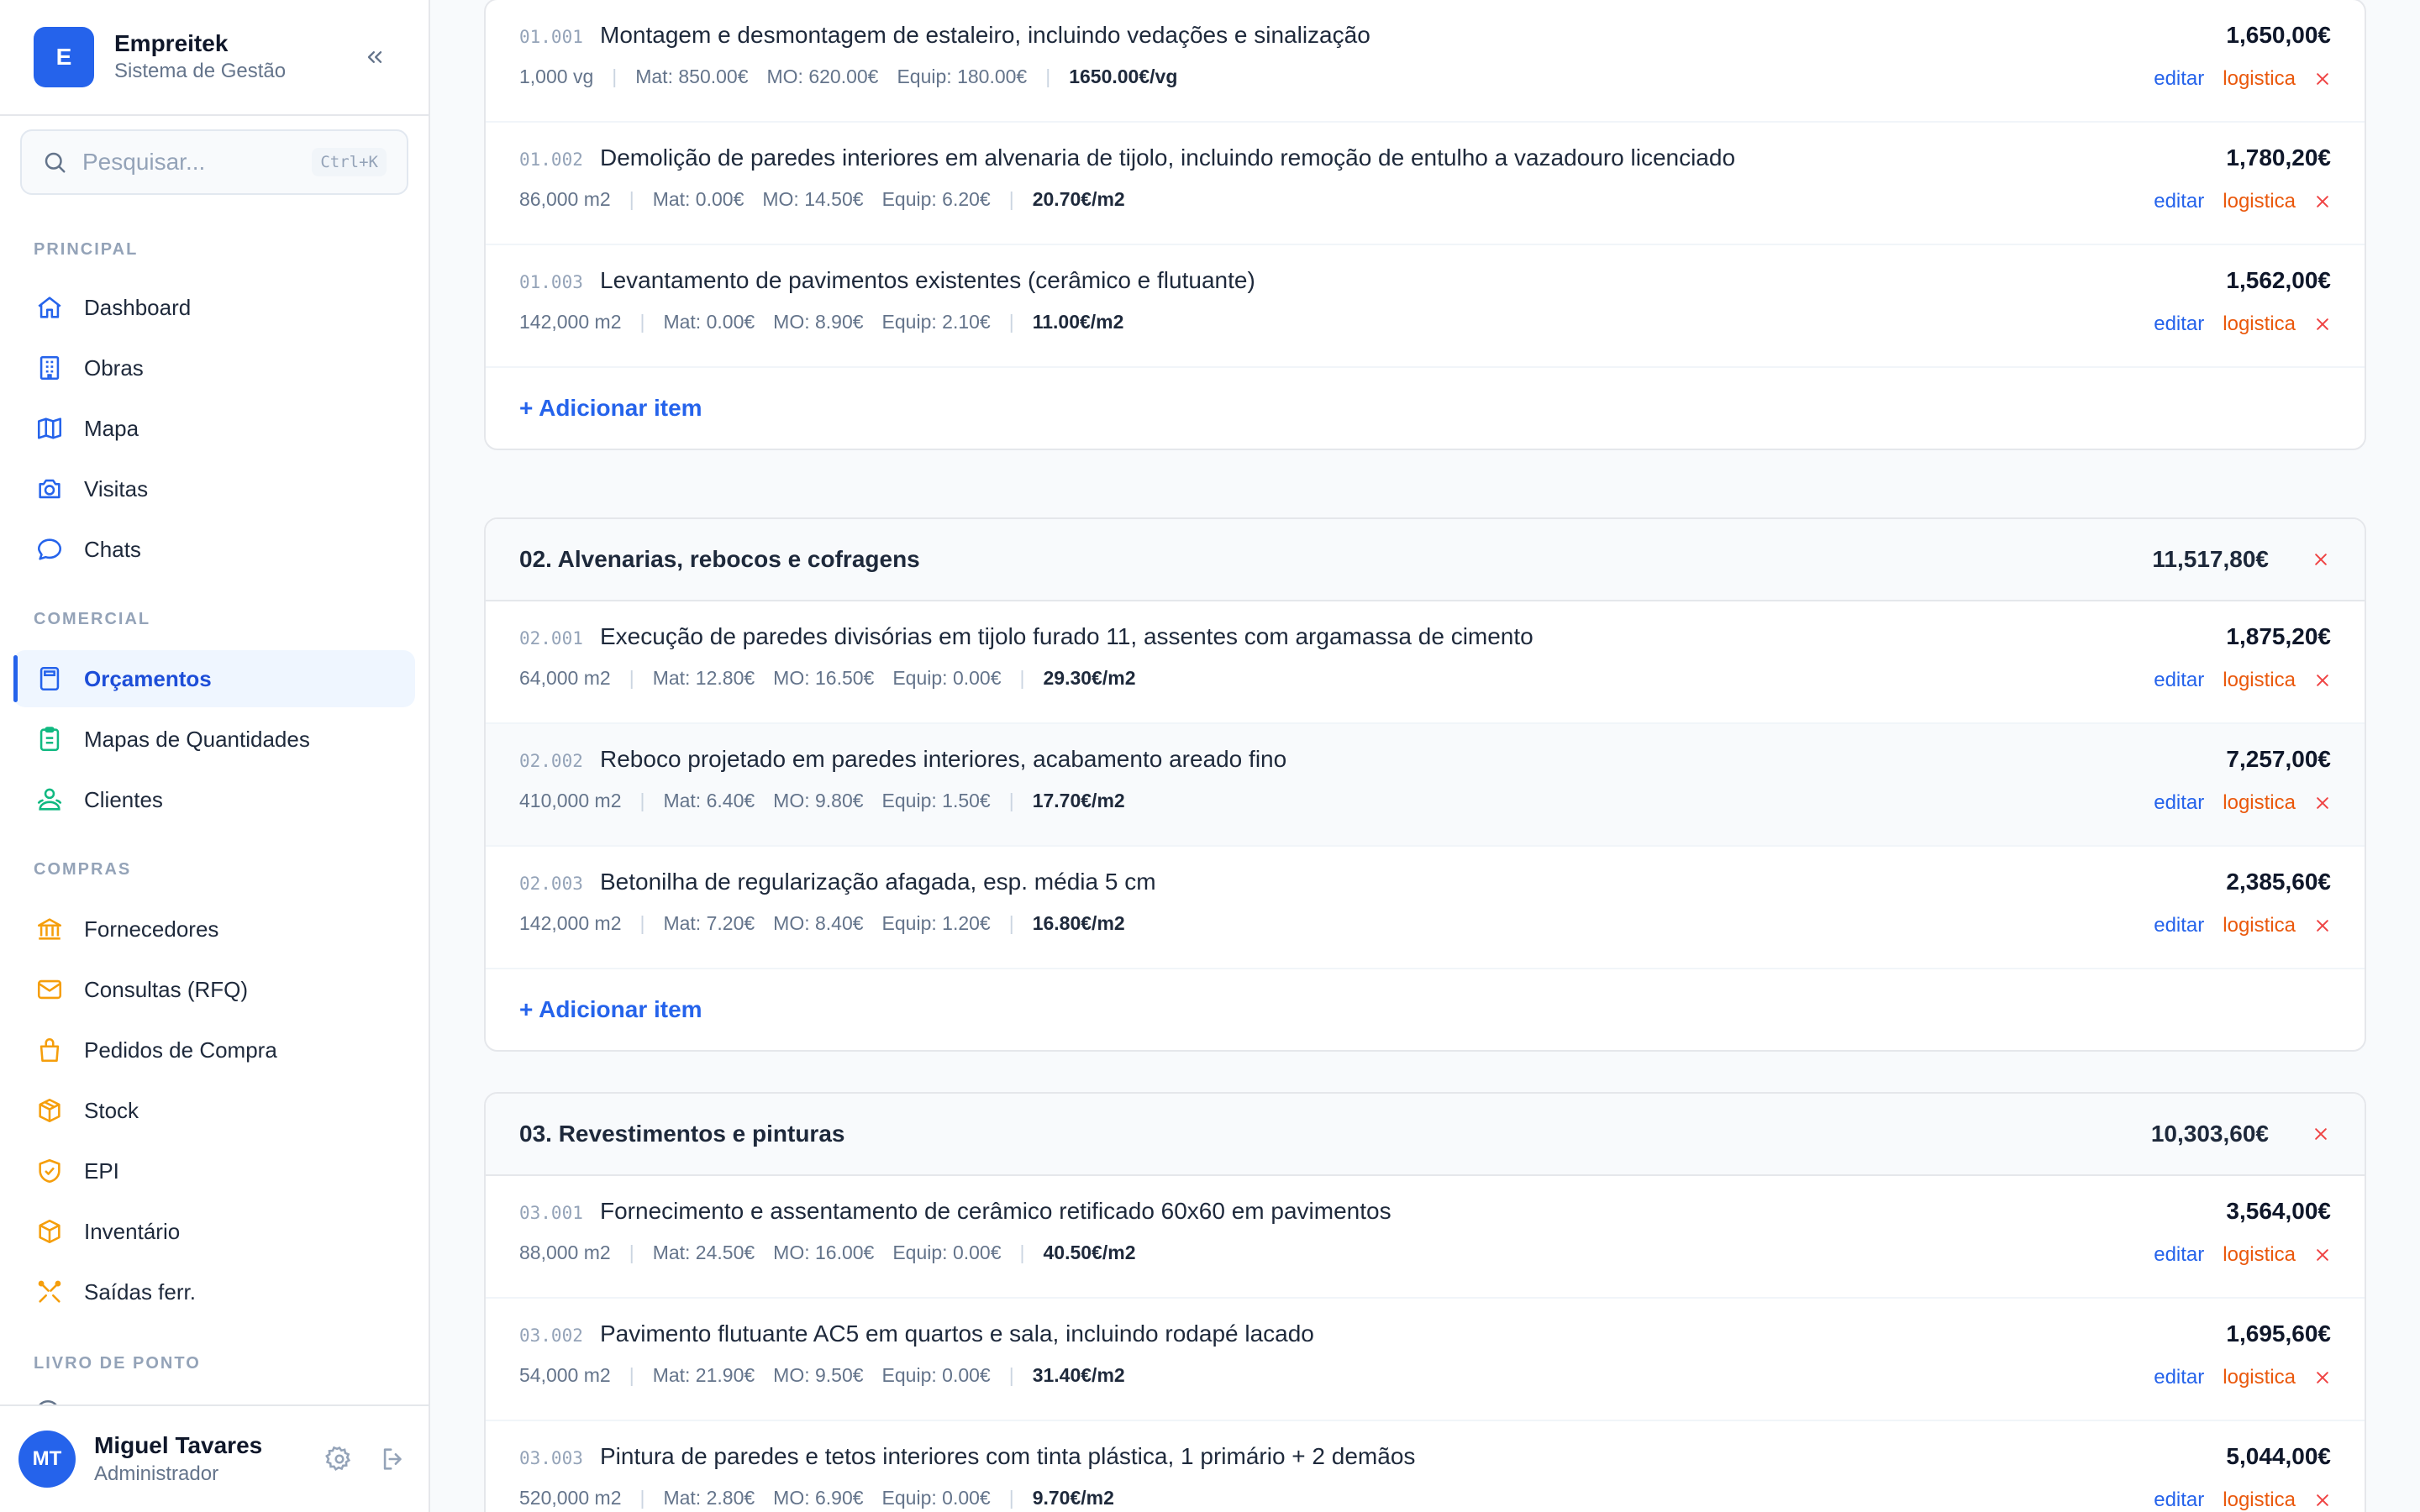 This screenshot has height=1512, width=2420. What do you see at coordinates (214, 57) in the screenshot?
I see `brand: E Empreitek Sistema de Gestão` at bounding box center [214, 57].